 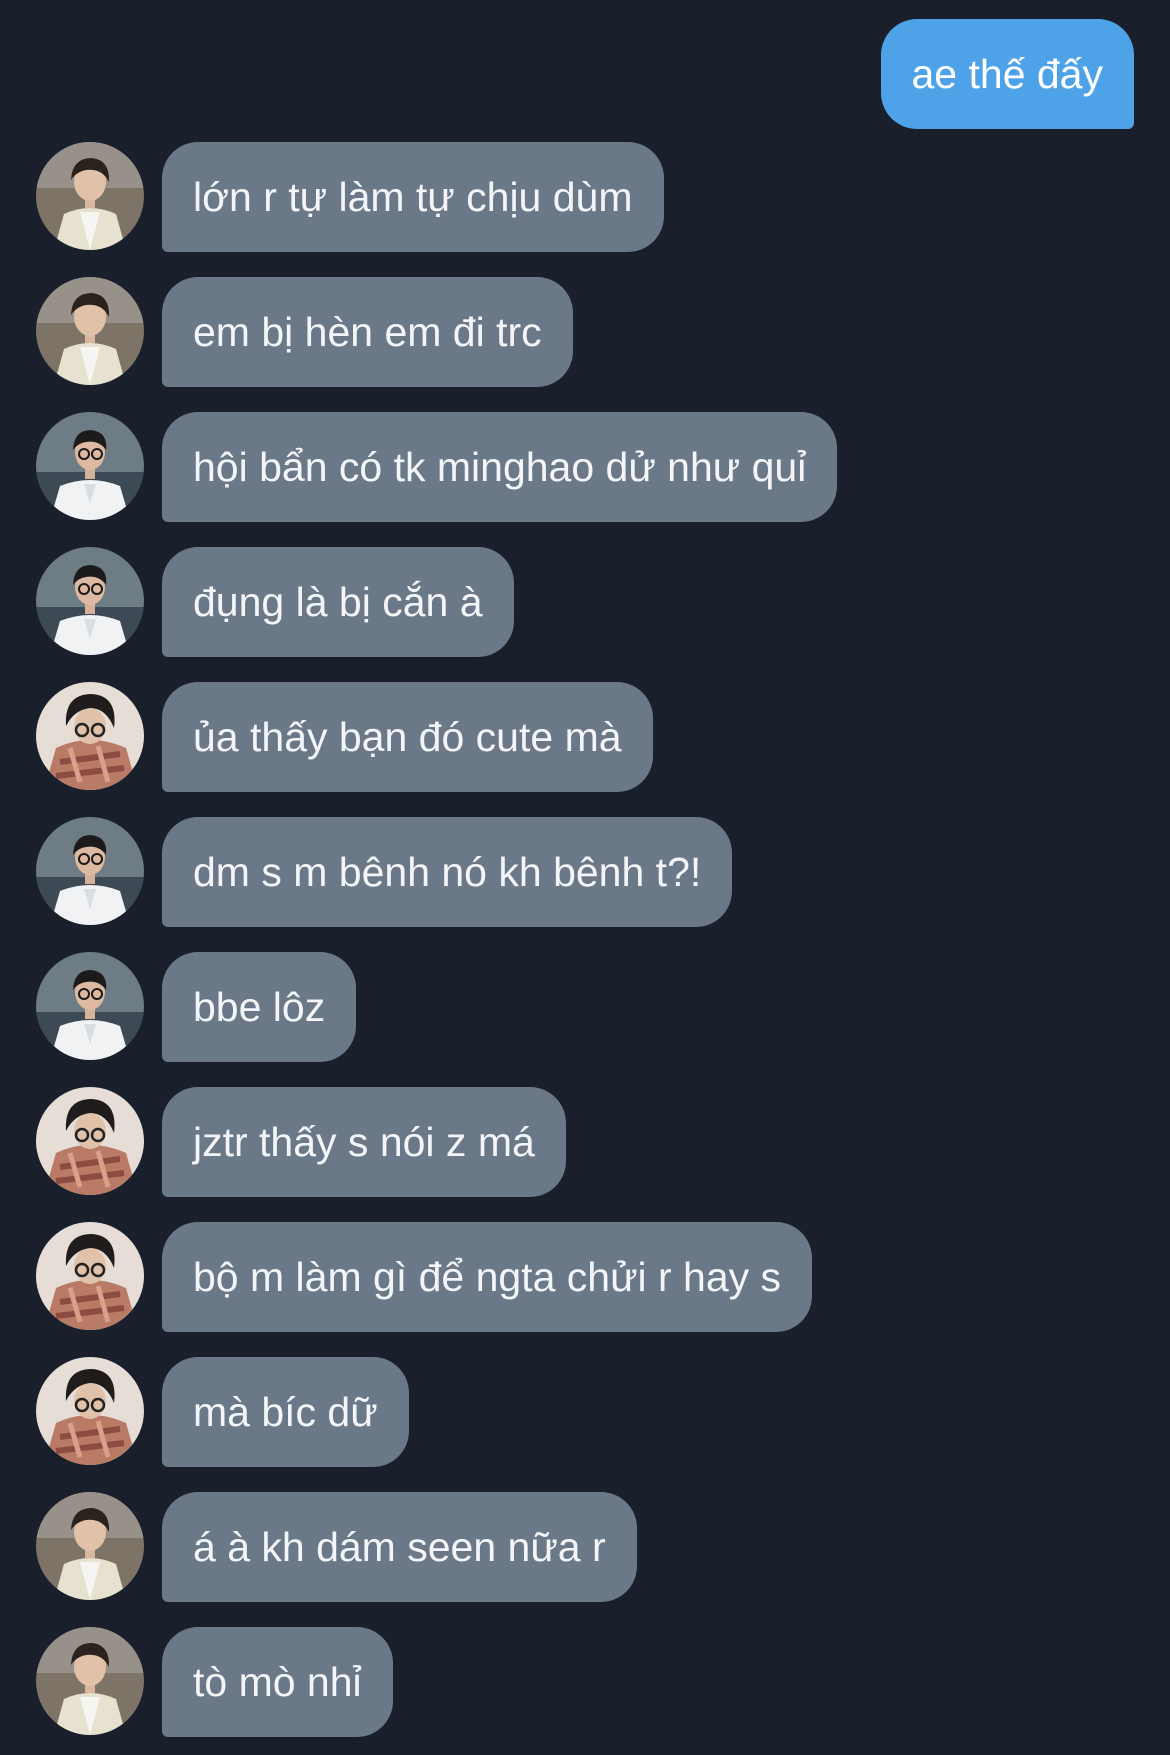 What do you see at coordinates (364, 1142) in the screenshot?
I see `message-bubble: jztr thấy s nói z má` at bounding box center [364, 1142].